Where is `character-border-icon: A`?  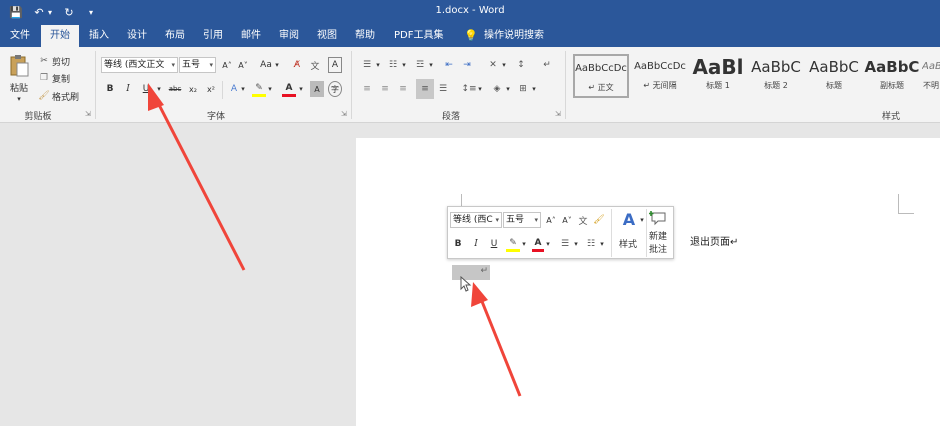
character-border-icon: A is located at coordinates (335, 65).